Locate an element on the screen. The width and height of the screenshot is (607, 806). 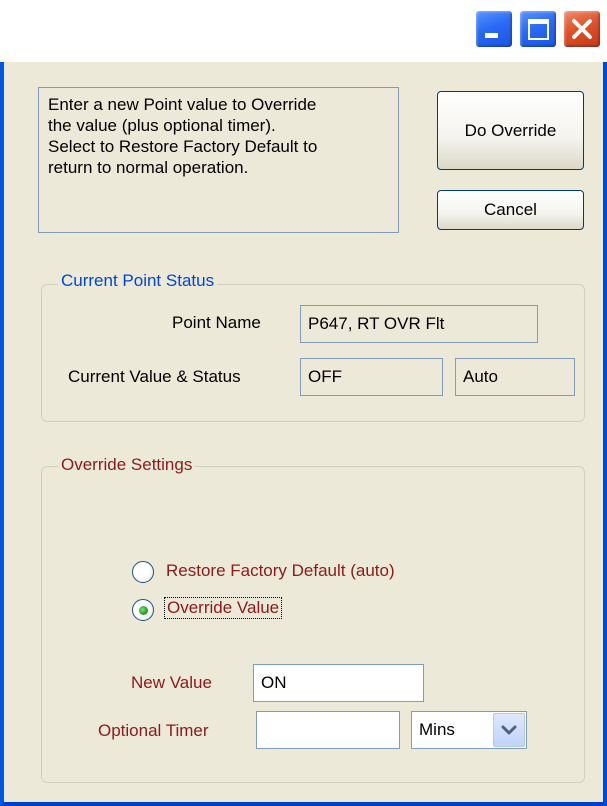
timer-unit-select: Mins is located at coordinates (469, 730).